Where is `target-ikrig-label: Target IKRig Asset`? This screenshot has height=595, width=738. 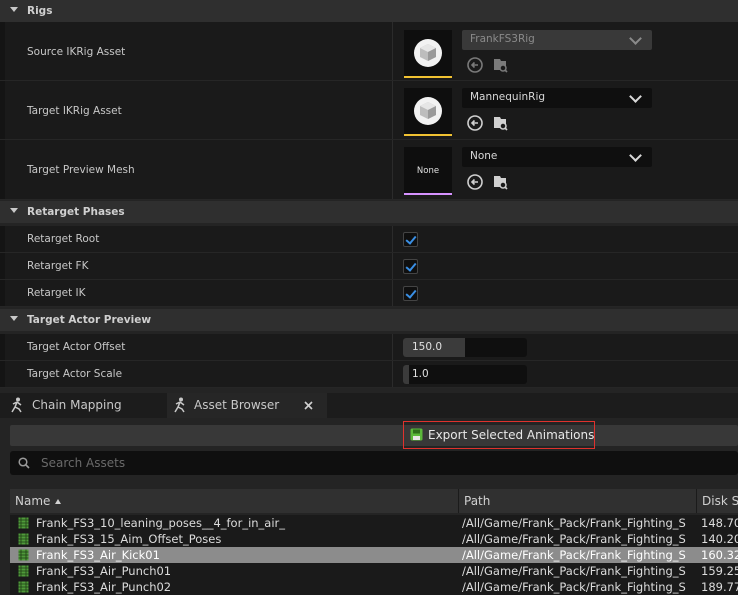 target-ikrig-label: Target IKRig Asset is located at coordinates (74, 111).